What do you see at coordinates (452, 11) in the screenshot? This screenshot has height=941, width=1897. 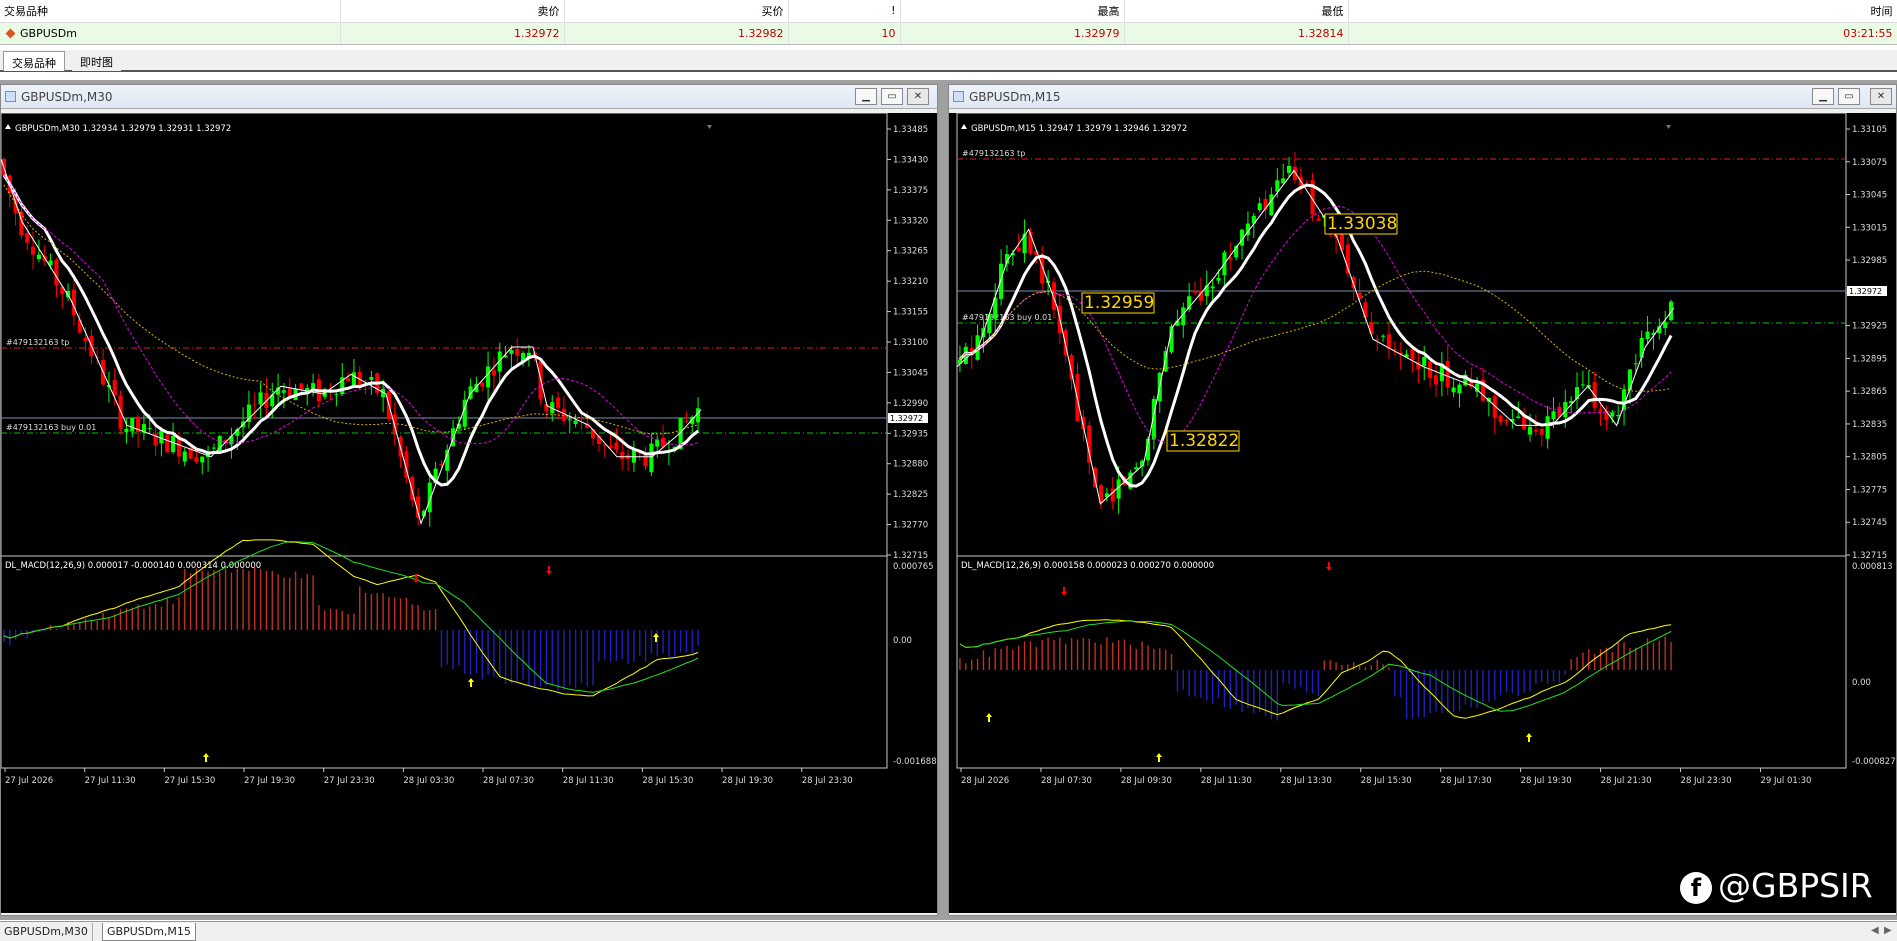 I see `column-header-bid: 卖价` at bounding box center [452, 11].